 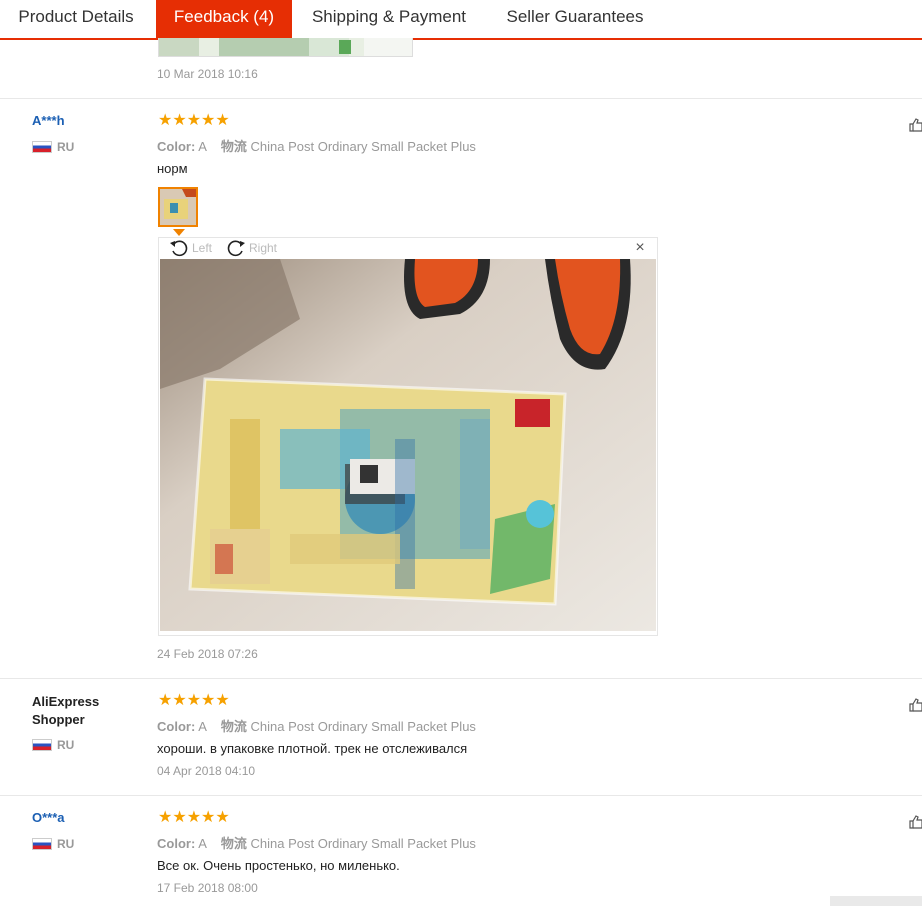 What do you see at coordinates (179, 248) in the screenshot?
I see `rotate-left-icon` at bounding box center [179, 248].